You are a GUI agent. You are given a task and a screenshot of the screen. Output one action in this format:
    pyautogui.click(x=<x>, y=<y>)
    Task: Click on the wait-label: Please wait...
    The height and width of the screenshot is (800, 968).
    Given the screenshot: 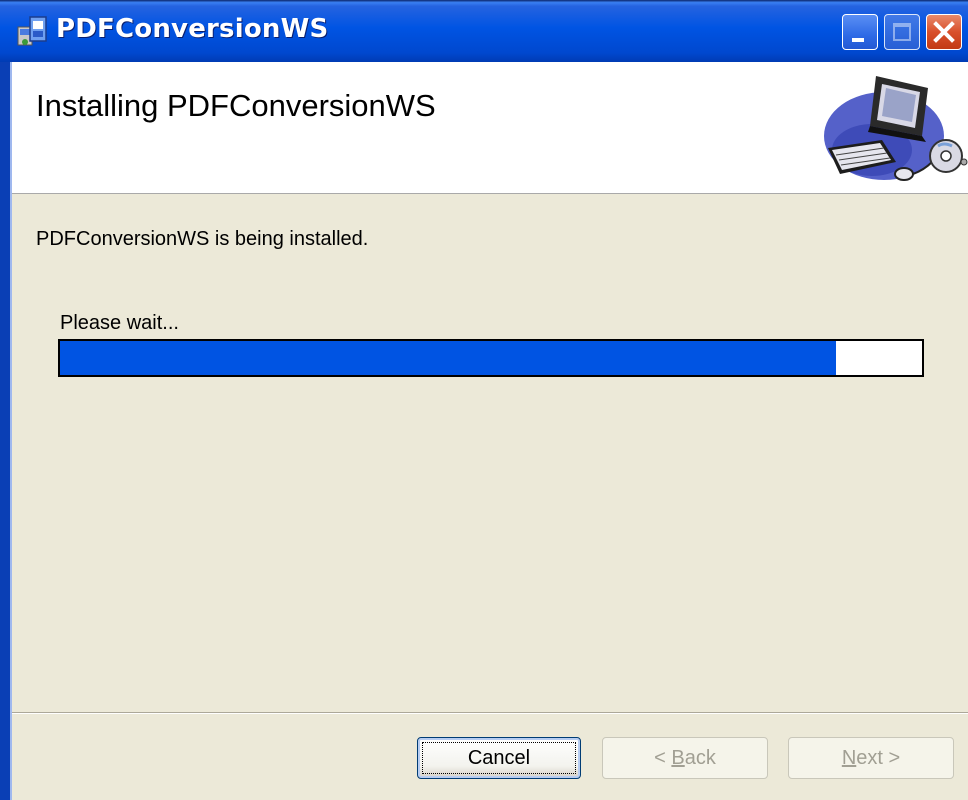 What is the action you would take?
    pyautogui.click(x=119, y=323)
    